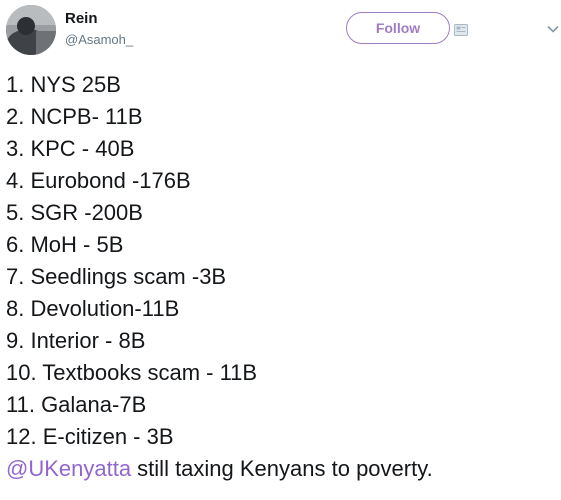 The image size is (561, 500). Describe the element at coordinates (76, 340) in the screenshot. I see `tweet-line: 9. Interior - 8B` at that location.